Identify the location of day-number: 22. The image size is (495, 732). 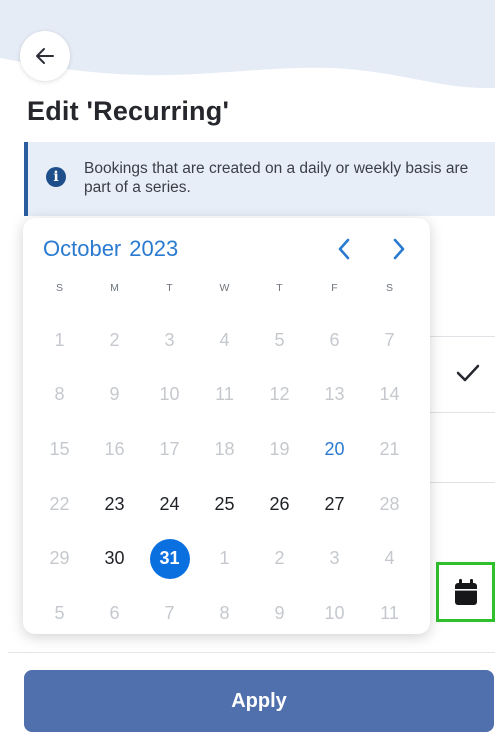
(59, 503).